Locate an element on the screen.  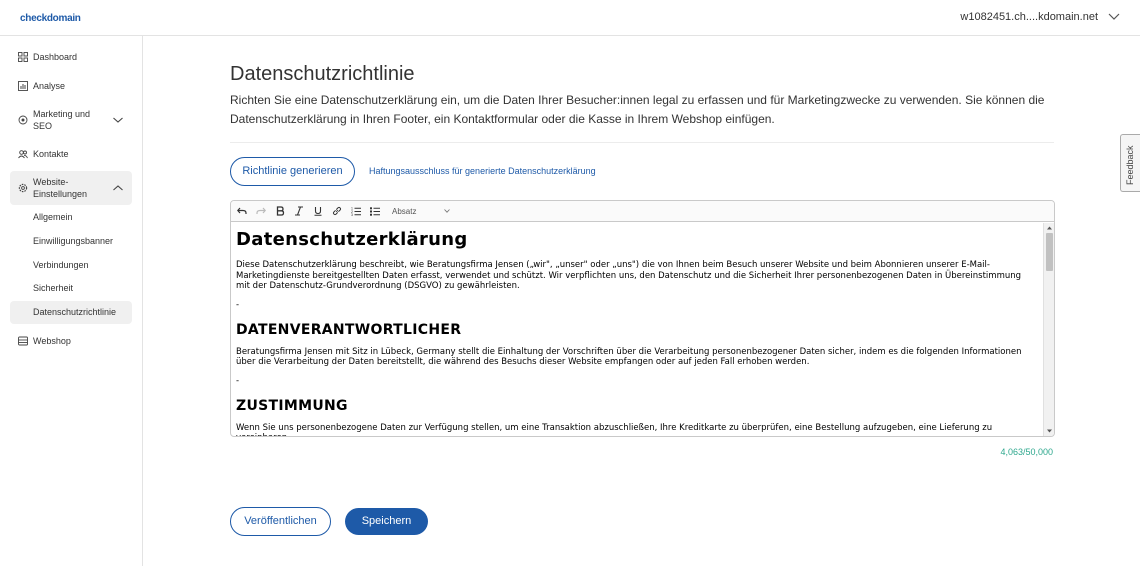
logo: checkdomain is located at coordinates (50, 18).